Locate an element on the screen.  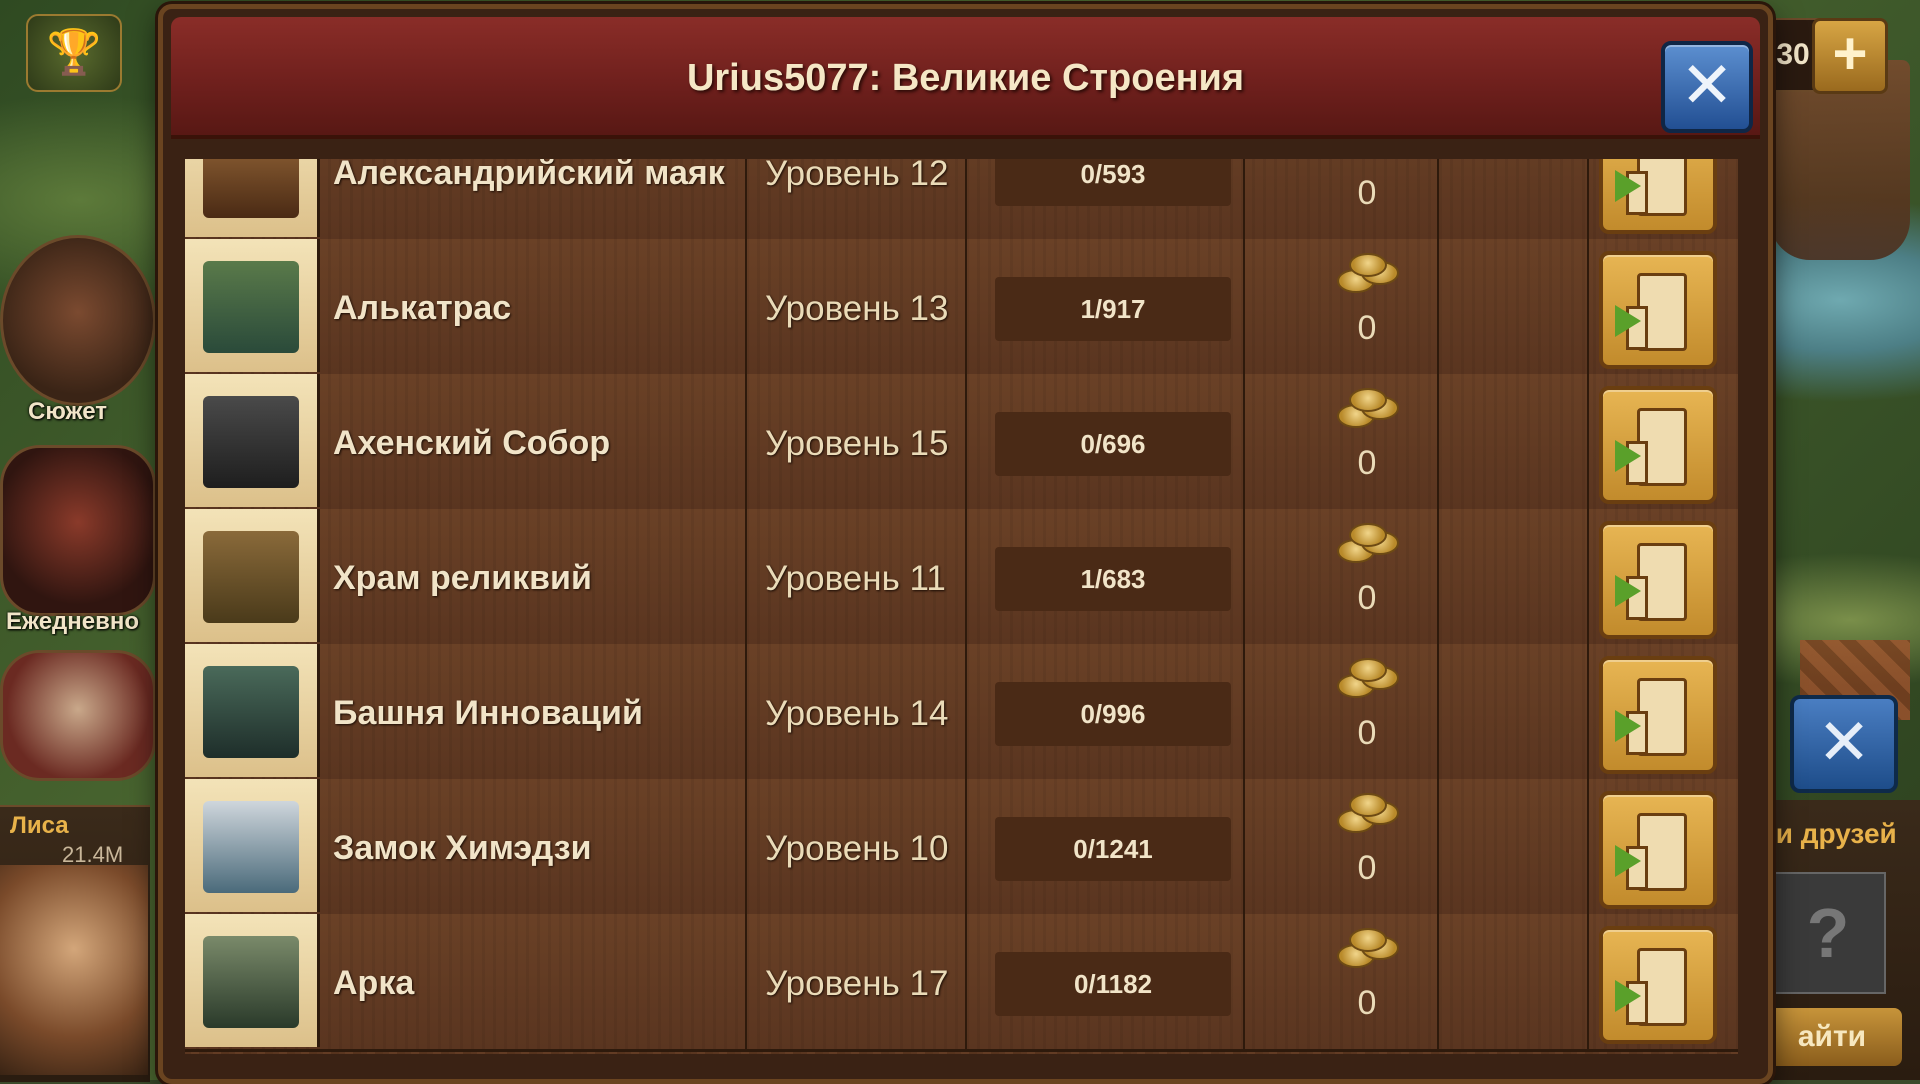
dialog-title: Urius5077: Великие Строения is located at coordinates (965, 78).